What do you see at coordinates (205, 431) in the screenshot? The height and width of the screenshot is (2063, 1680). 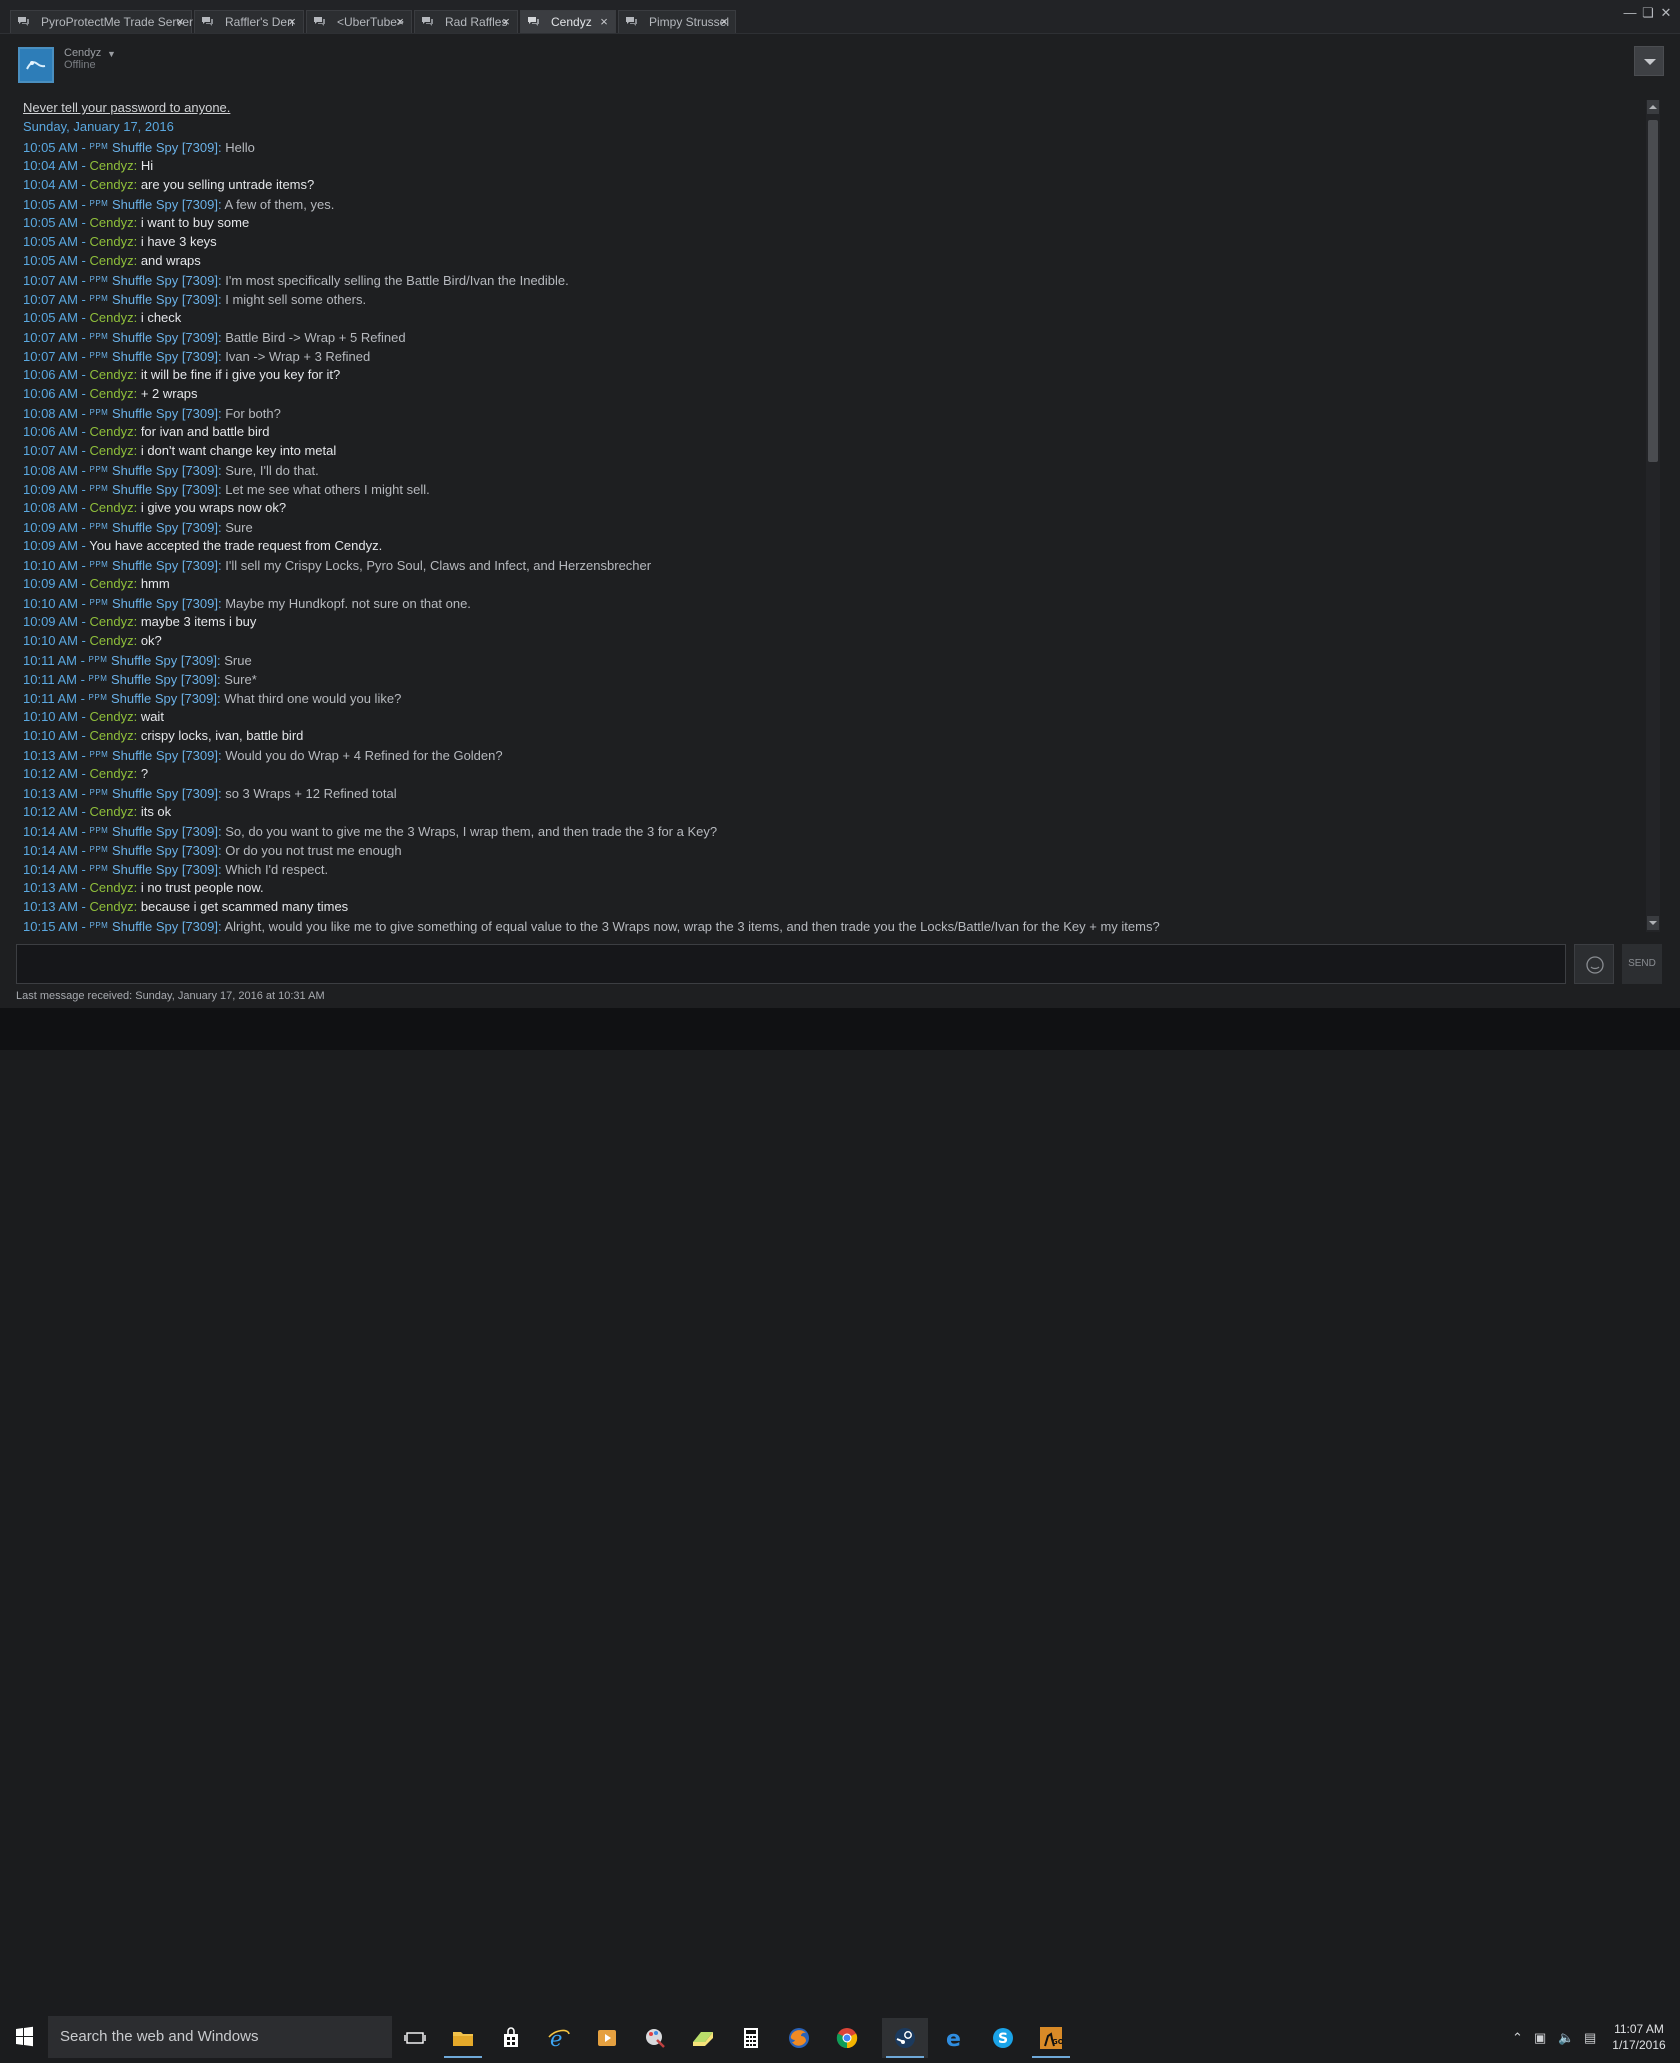 I see `message-text: for ivan and battle bird` at bounding box center [205, 431].